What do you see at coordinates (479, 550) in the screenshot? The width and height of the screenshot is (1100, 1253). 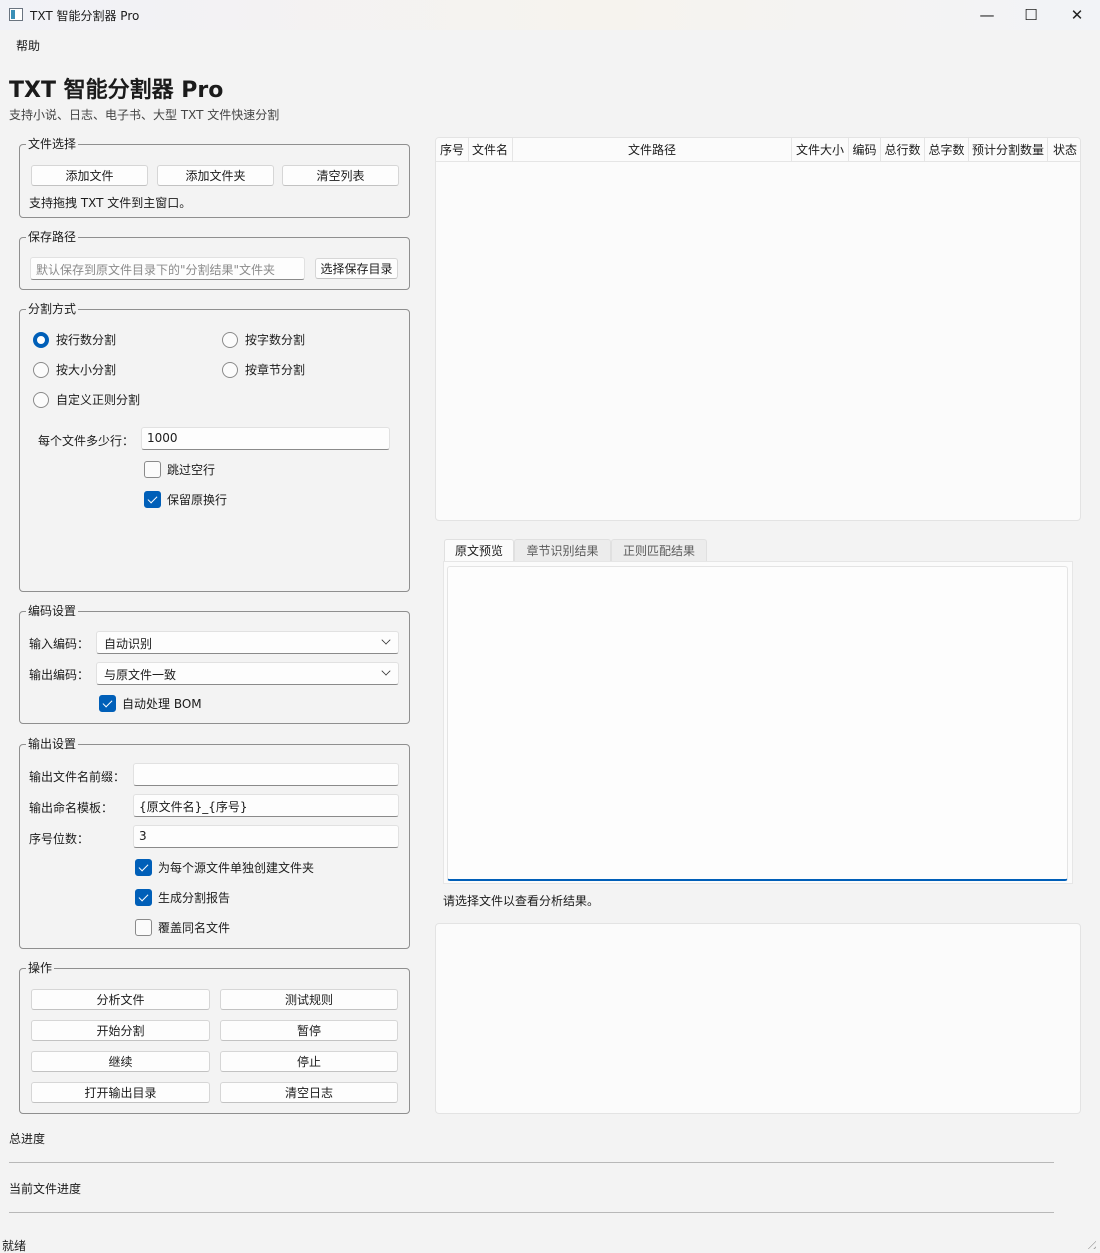 I see `tab-raw-preview: 原文预览` at bounding box center [479, 550].